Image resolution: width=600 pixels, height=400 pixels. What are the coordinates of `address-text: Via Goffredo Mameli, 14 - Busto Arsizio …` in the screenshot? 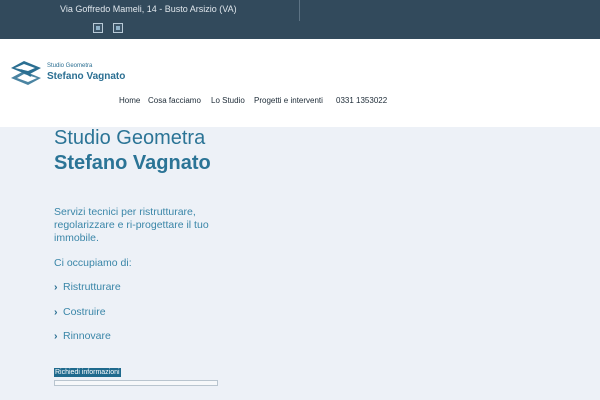 It's located at (148, 9).